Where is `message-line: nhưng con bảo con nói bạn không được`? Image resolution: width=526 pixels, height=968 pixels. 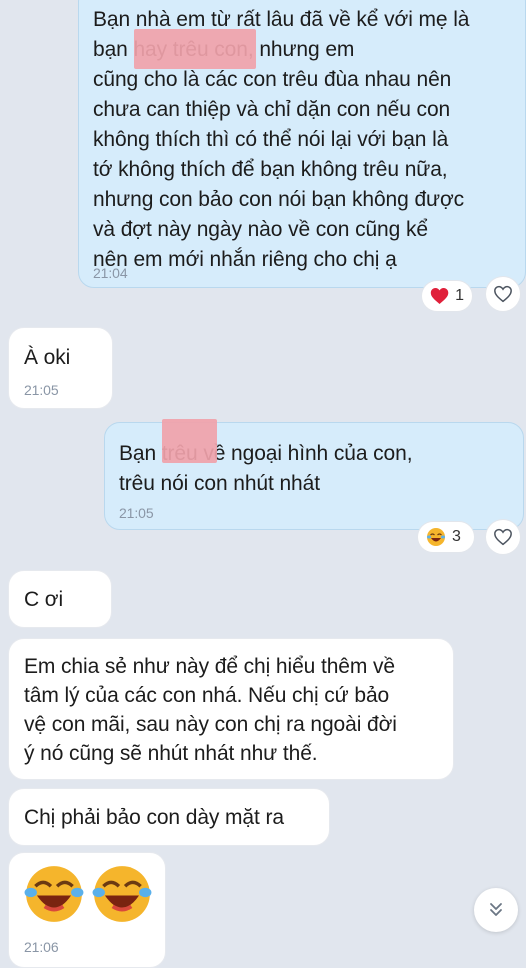 message-line: nhưng con bảo con nói bạn không được is located at coordinates (279, 199).